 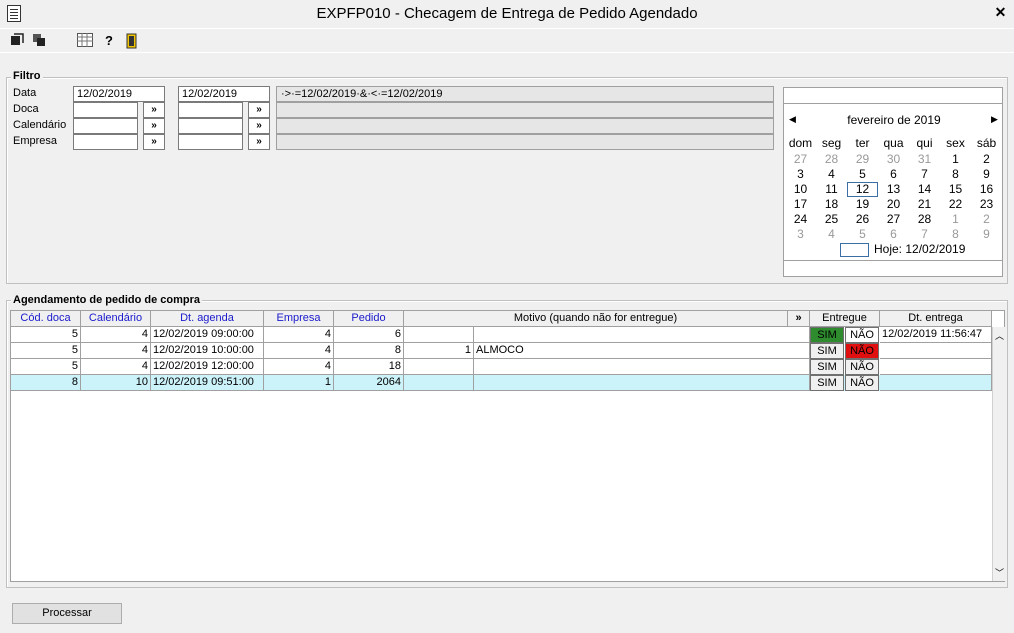 I want to click on table-row: 5 4 12/02/2019 12:00:00 4 18 SIM NÃO, so click(x=501, y=367).